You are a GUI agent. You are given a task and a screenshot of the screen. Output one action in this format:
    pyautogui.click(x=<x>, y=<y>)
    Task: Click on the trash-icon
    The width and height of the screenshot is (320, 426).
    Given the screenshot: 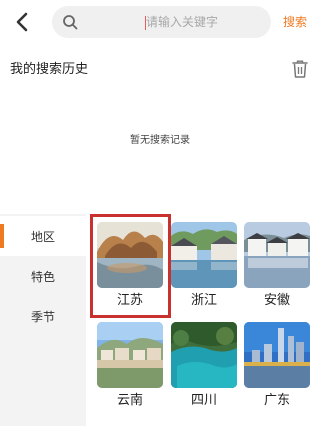 What is the action you would take?
    pyautogui.click(x=300, y=69)
    